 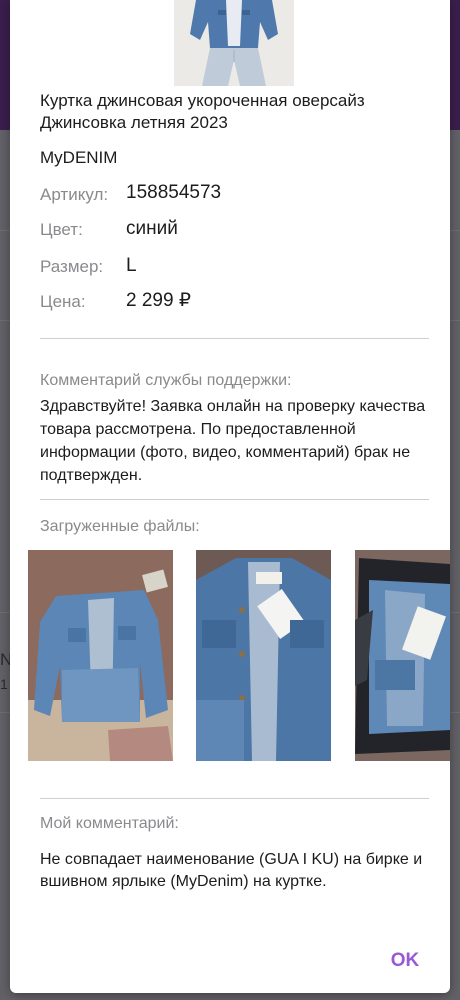 What do you see at coordinates (61, 229) in the screenshot?
I see `color-label: Цвет:` at bounding box center [61, 229].